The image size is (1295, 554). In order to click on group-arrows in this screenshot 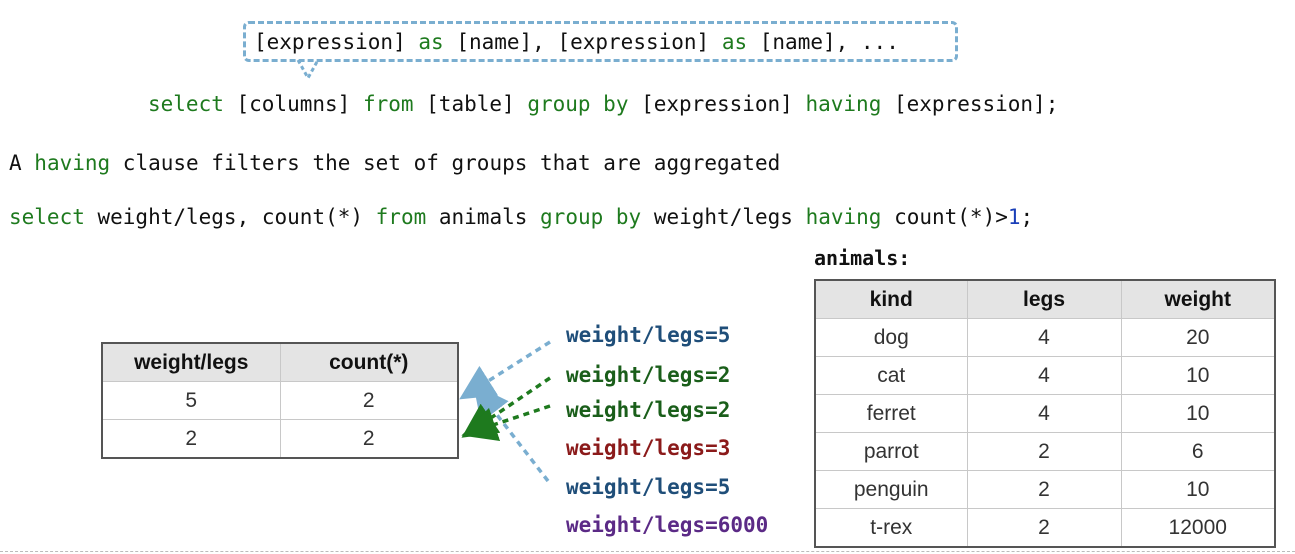, I will do `click(505, 411)`.